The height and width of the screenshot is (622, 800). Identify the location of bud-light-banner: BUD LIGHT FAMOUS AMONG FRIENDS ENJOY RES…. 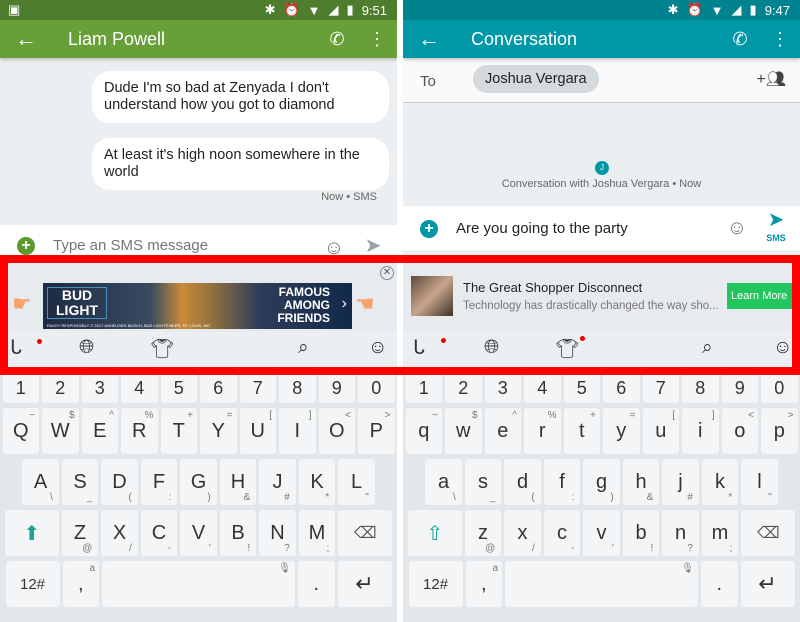
(197, 306).